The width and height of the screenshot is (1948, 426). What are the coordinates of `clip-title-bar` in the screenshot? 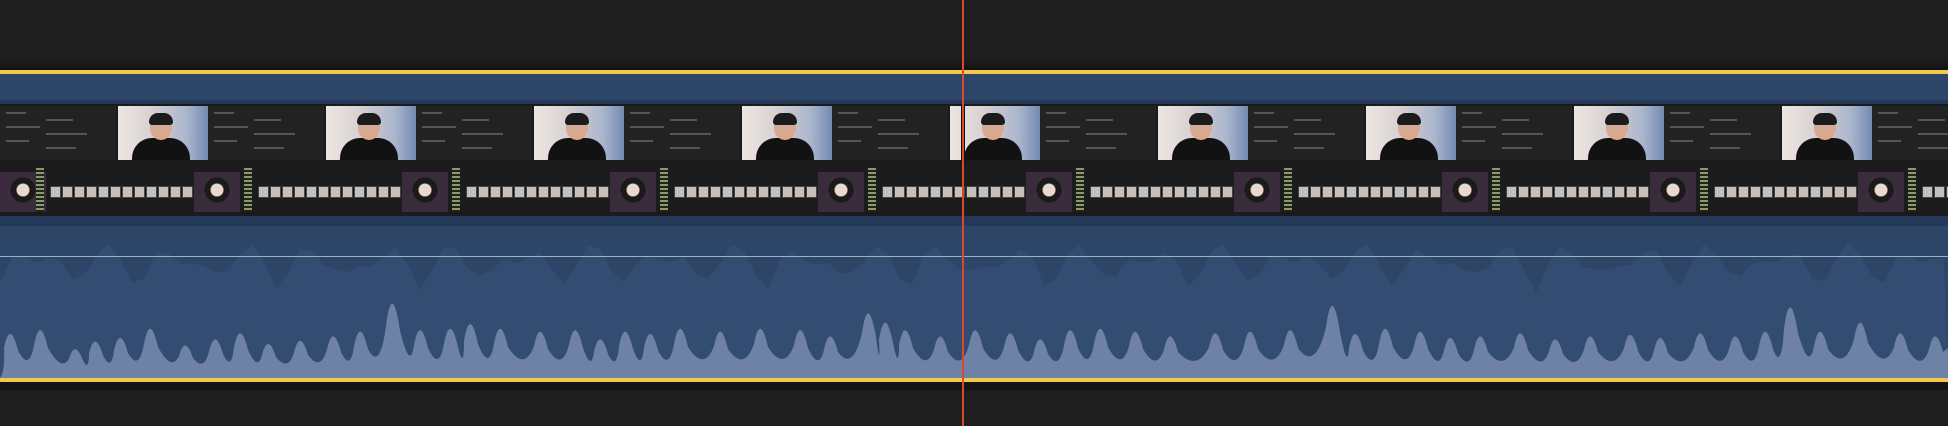 It's located at (974, 87).